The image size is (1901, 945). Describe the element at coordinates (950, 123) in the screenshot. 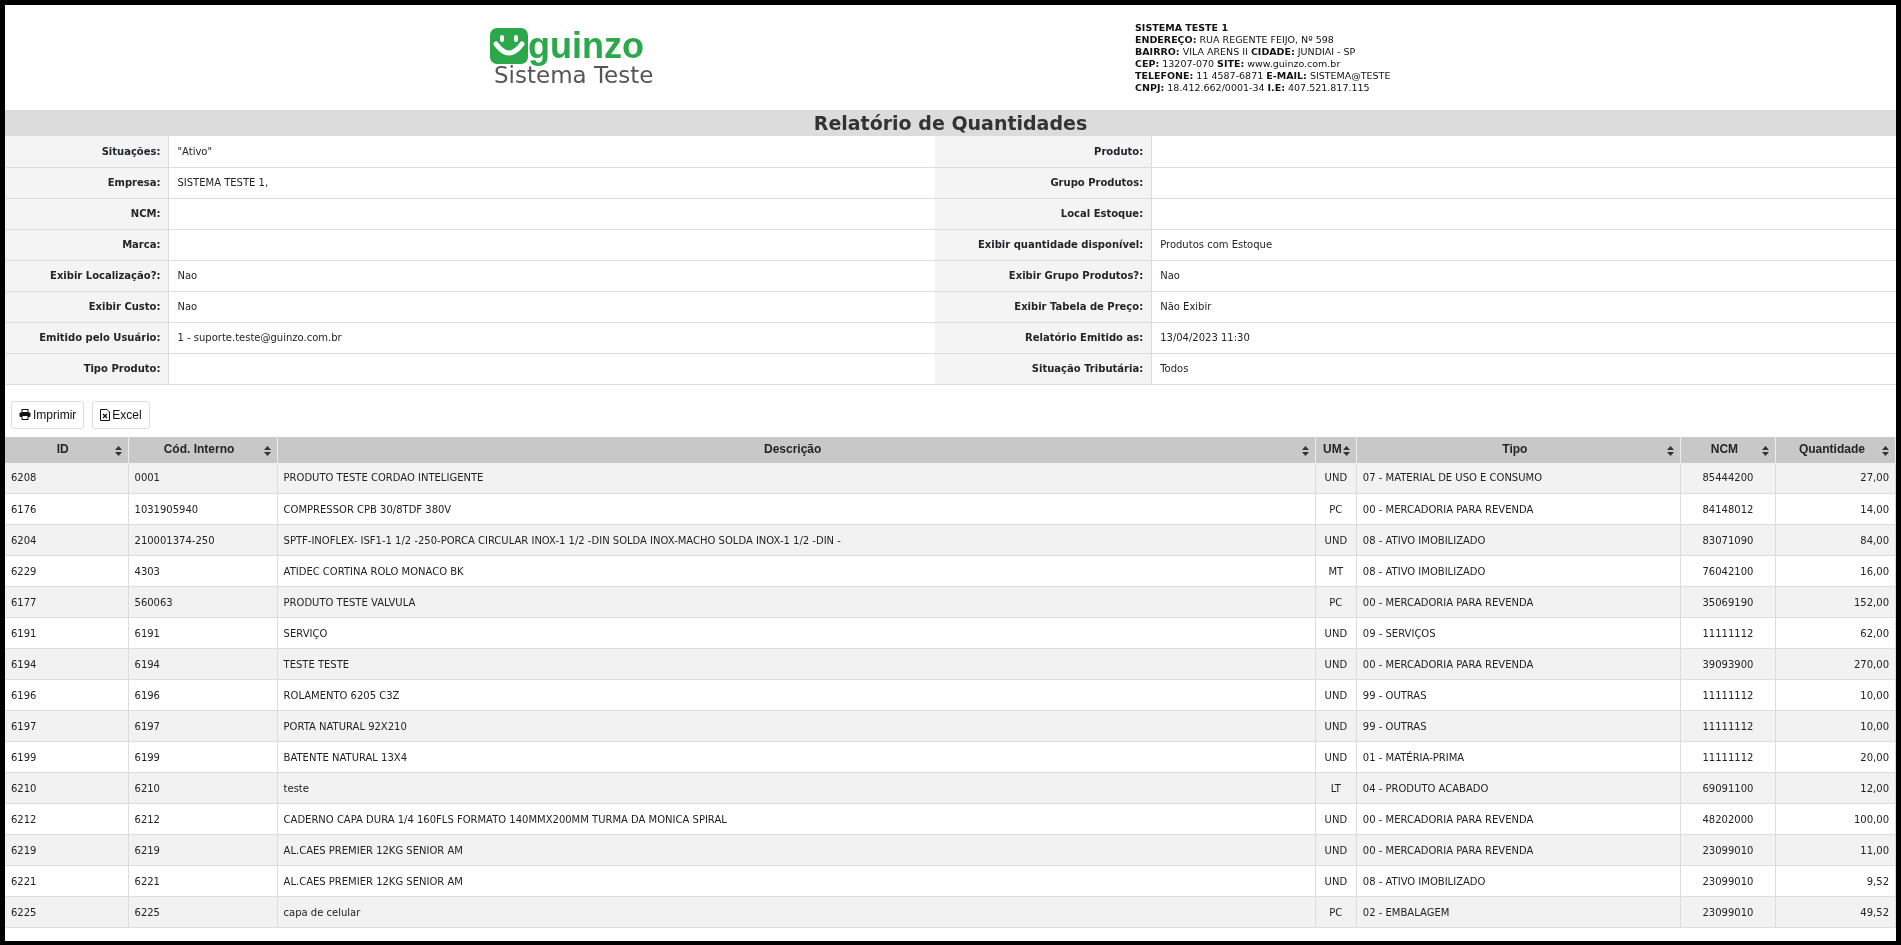

I see `report-title: Relatório de Quantidades` at that location.